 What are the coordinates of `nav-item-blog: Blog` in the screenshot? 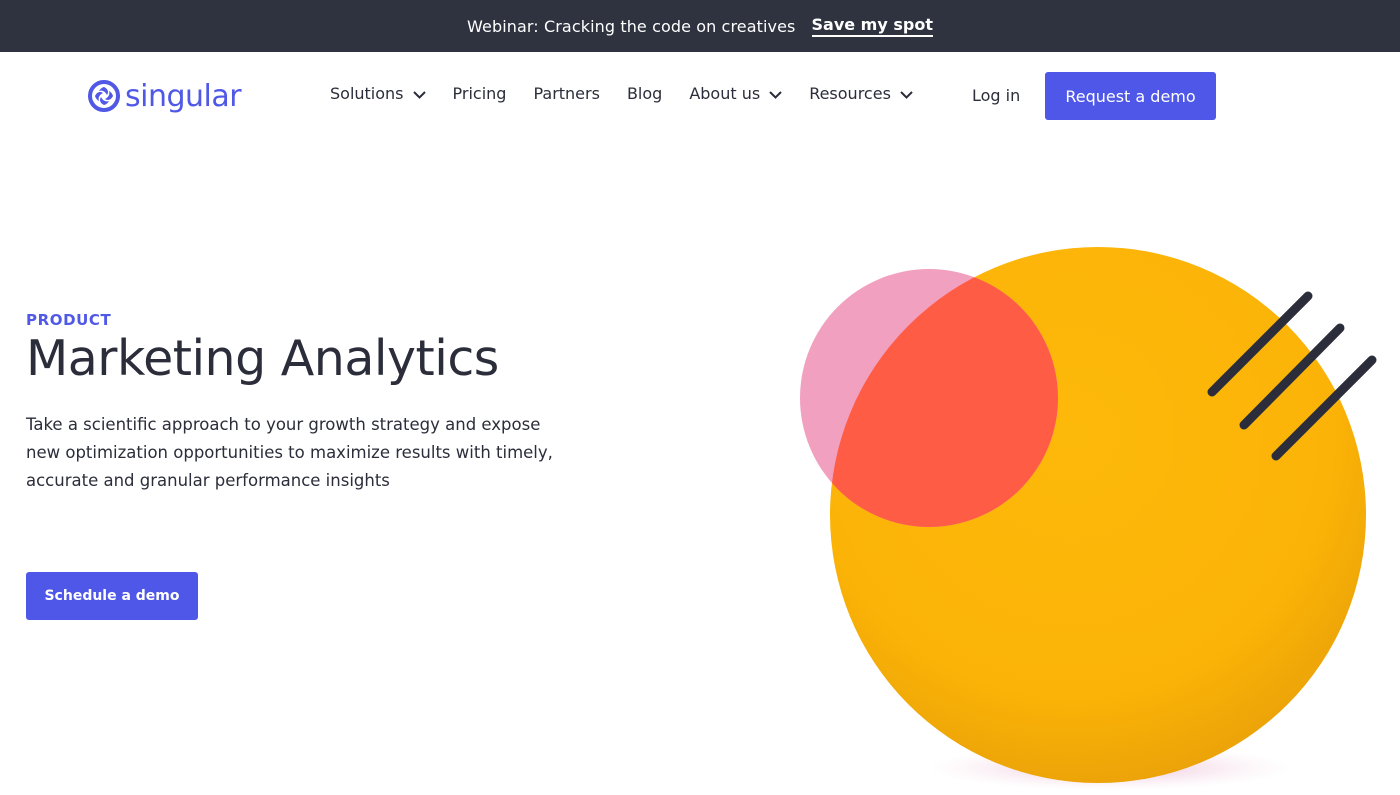 It's located at (644, 93).